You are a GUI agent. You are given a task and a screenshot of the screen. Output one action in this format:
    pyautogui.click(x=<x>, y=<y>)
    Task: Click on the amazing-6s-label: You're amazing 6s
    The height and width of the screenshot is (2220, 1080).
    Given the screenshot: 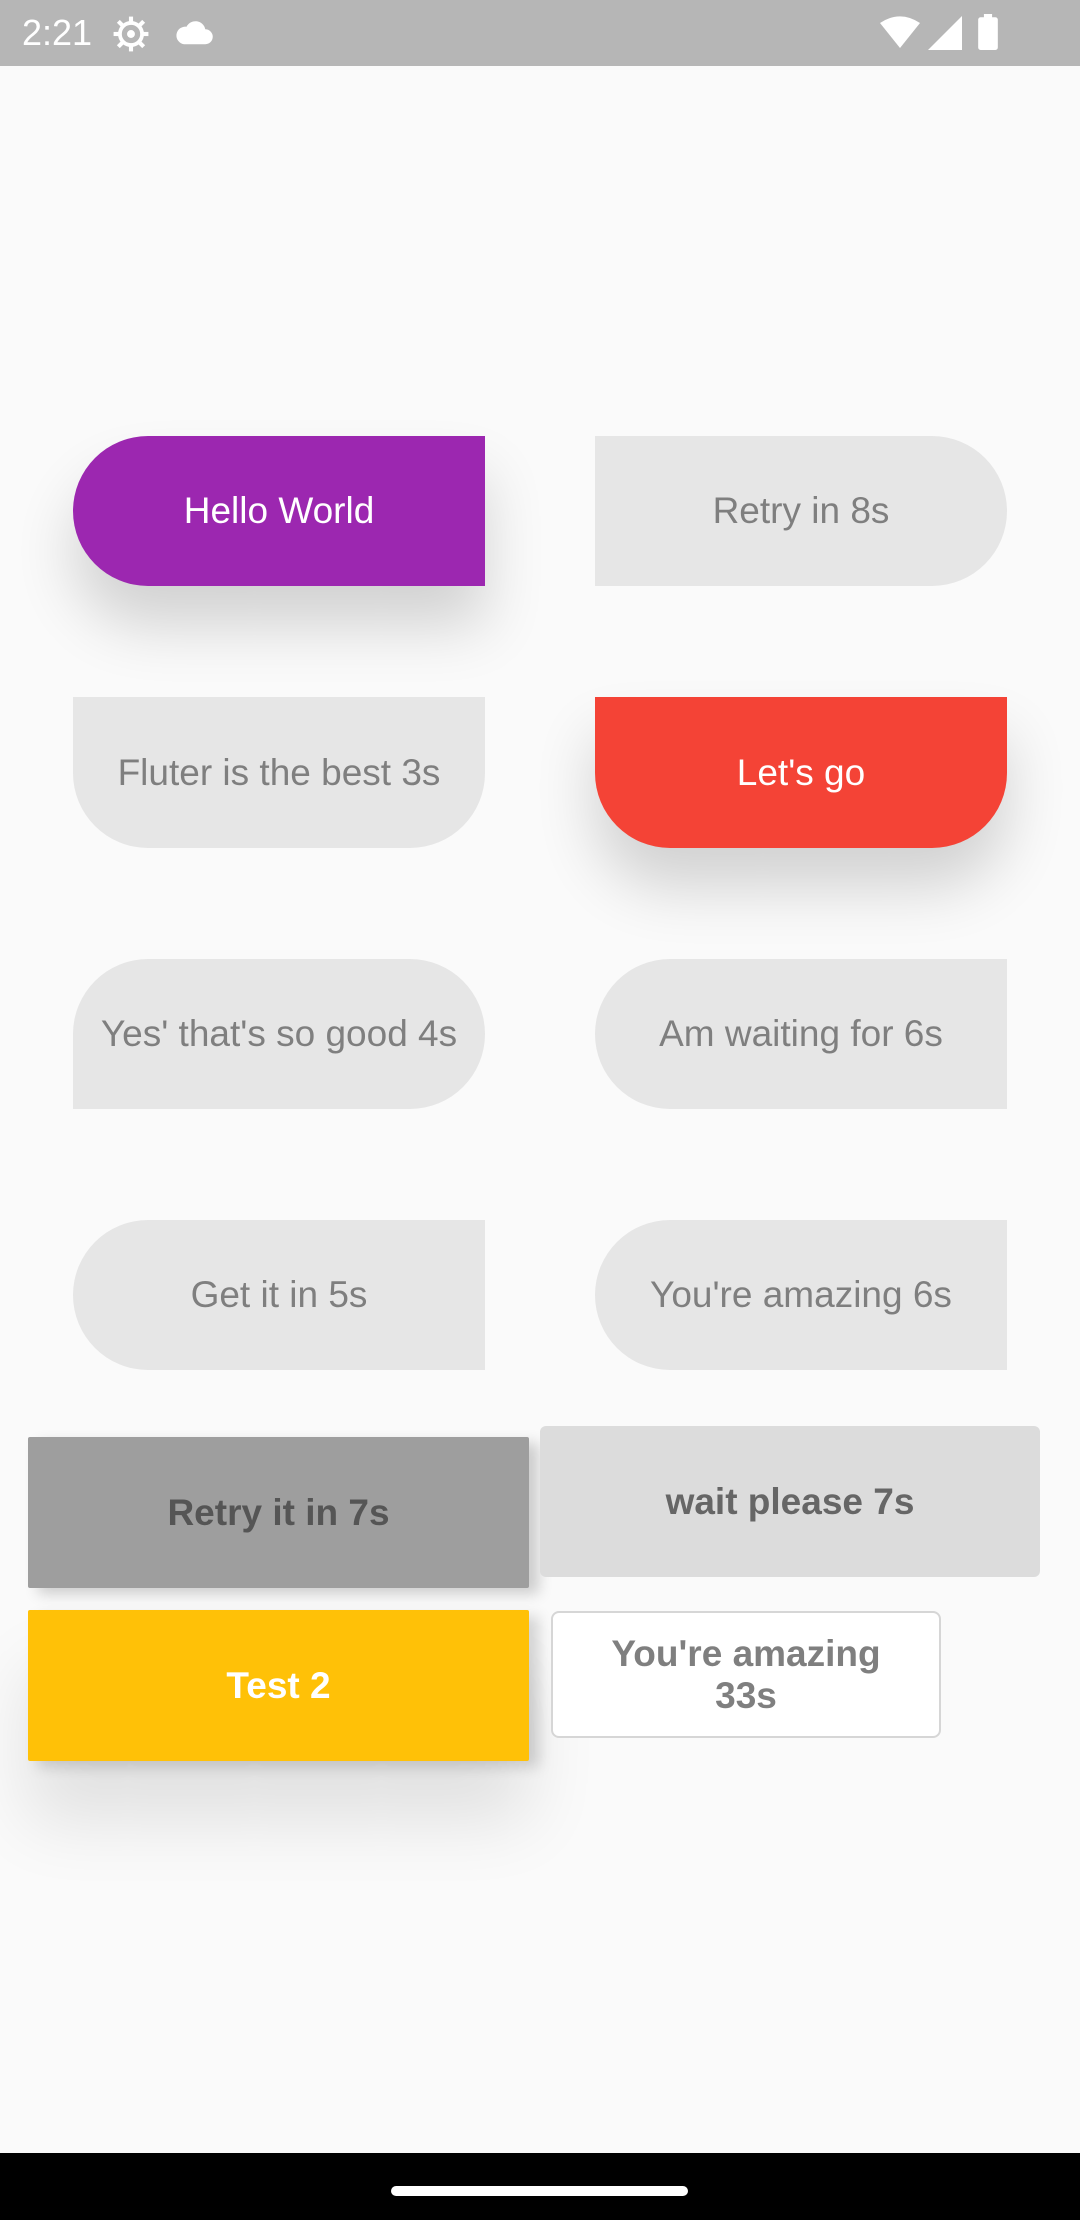 What is the action you would take?
    pyautogui.click(x=801, y=1294)
    